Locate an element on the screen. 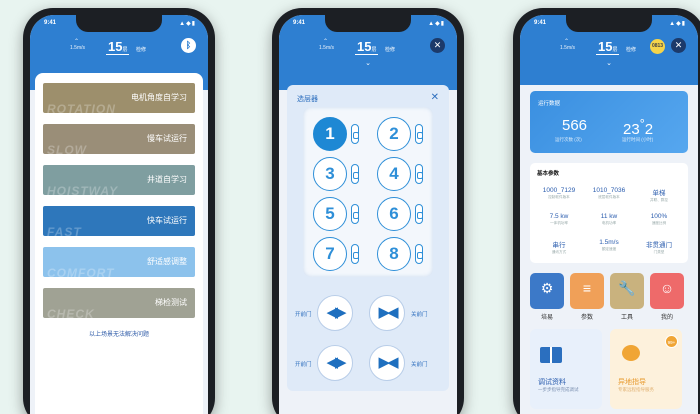 The height and width of the screenshot is (414, 700). param-cell: 7.5 kw 一体机功率 is located at coordinates (559, 219).